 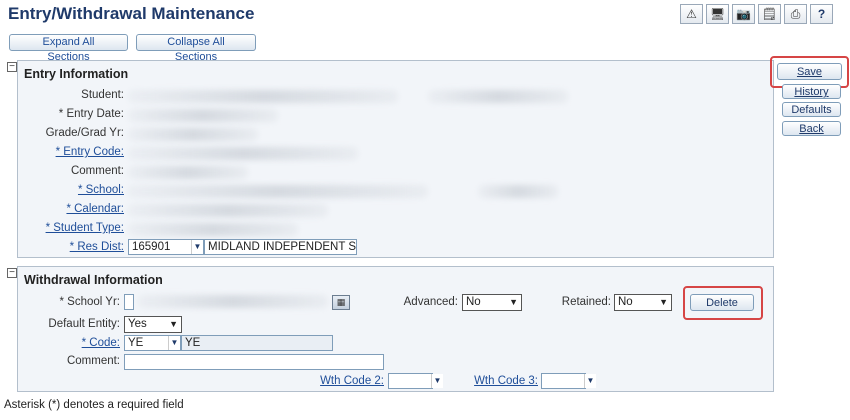 I want to click on advanced-select: No ▼, so click(x=492, y=302).